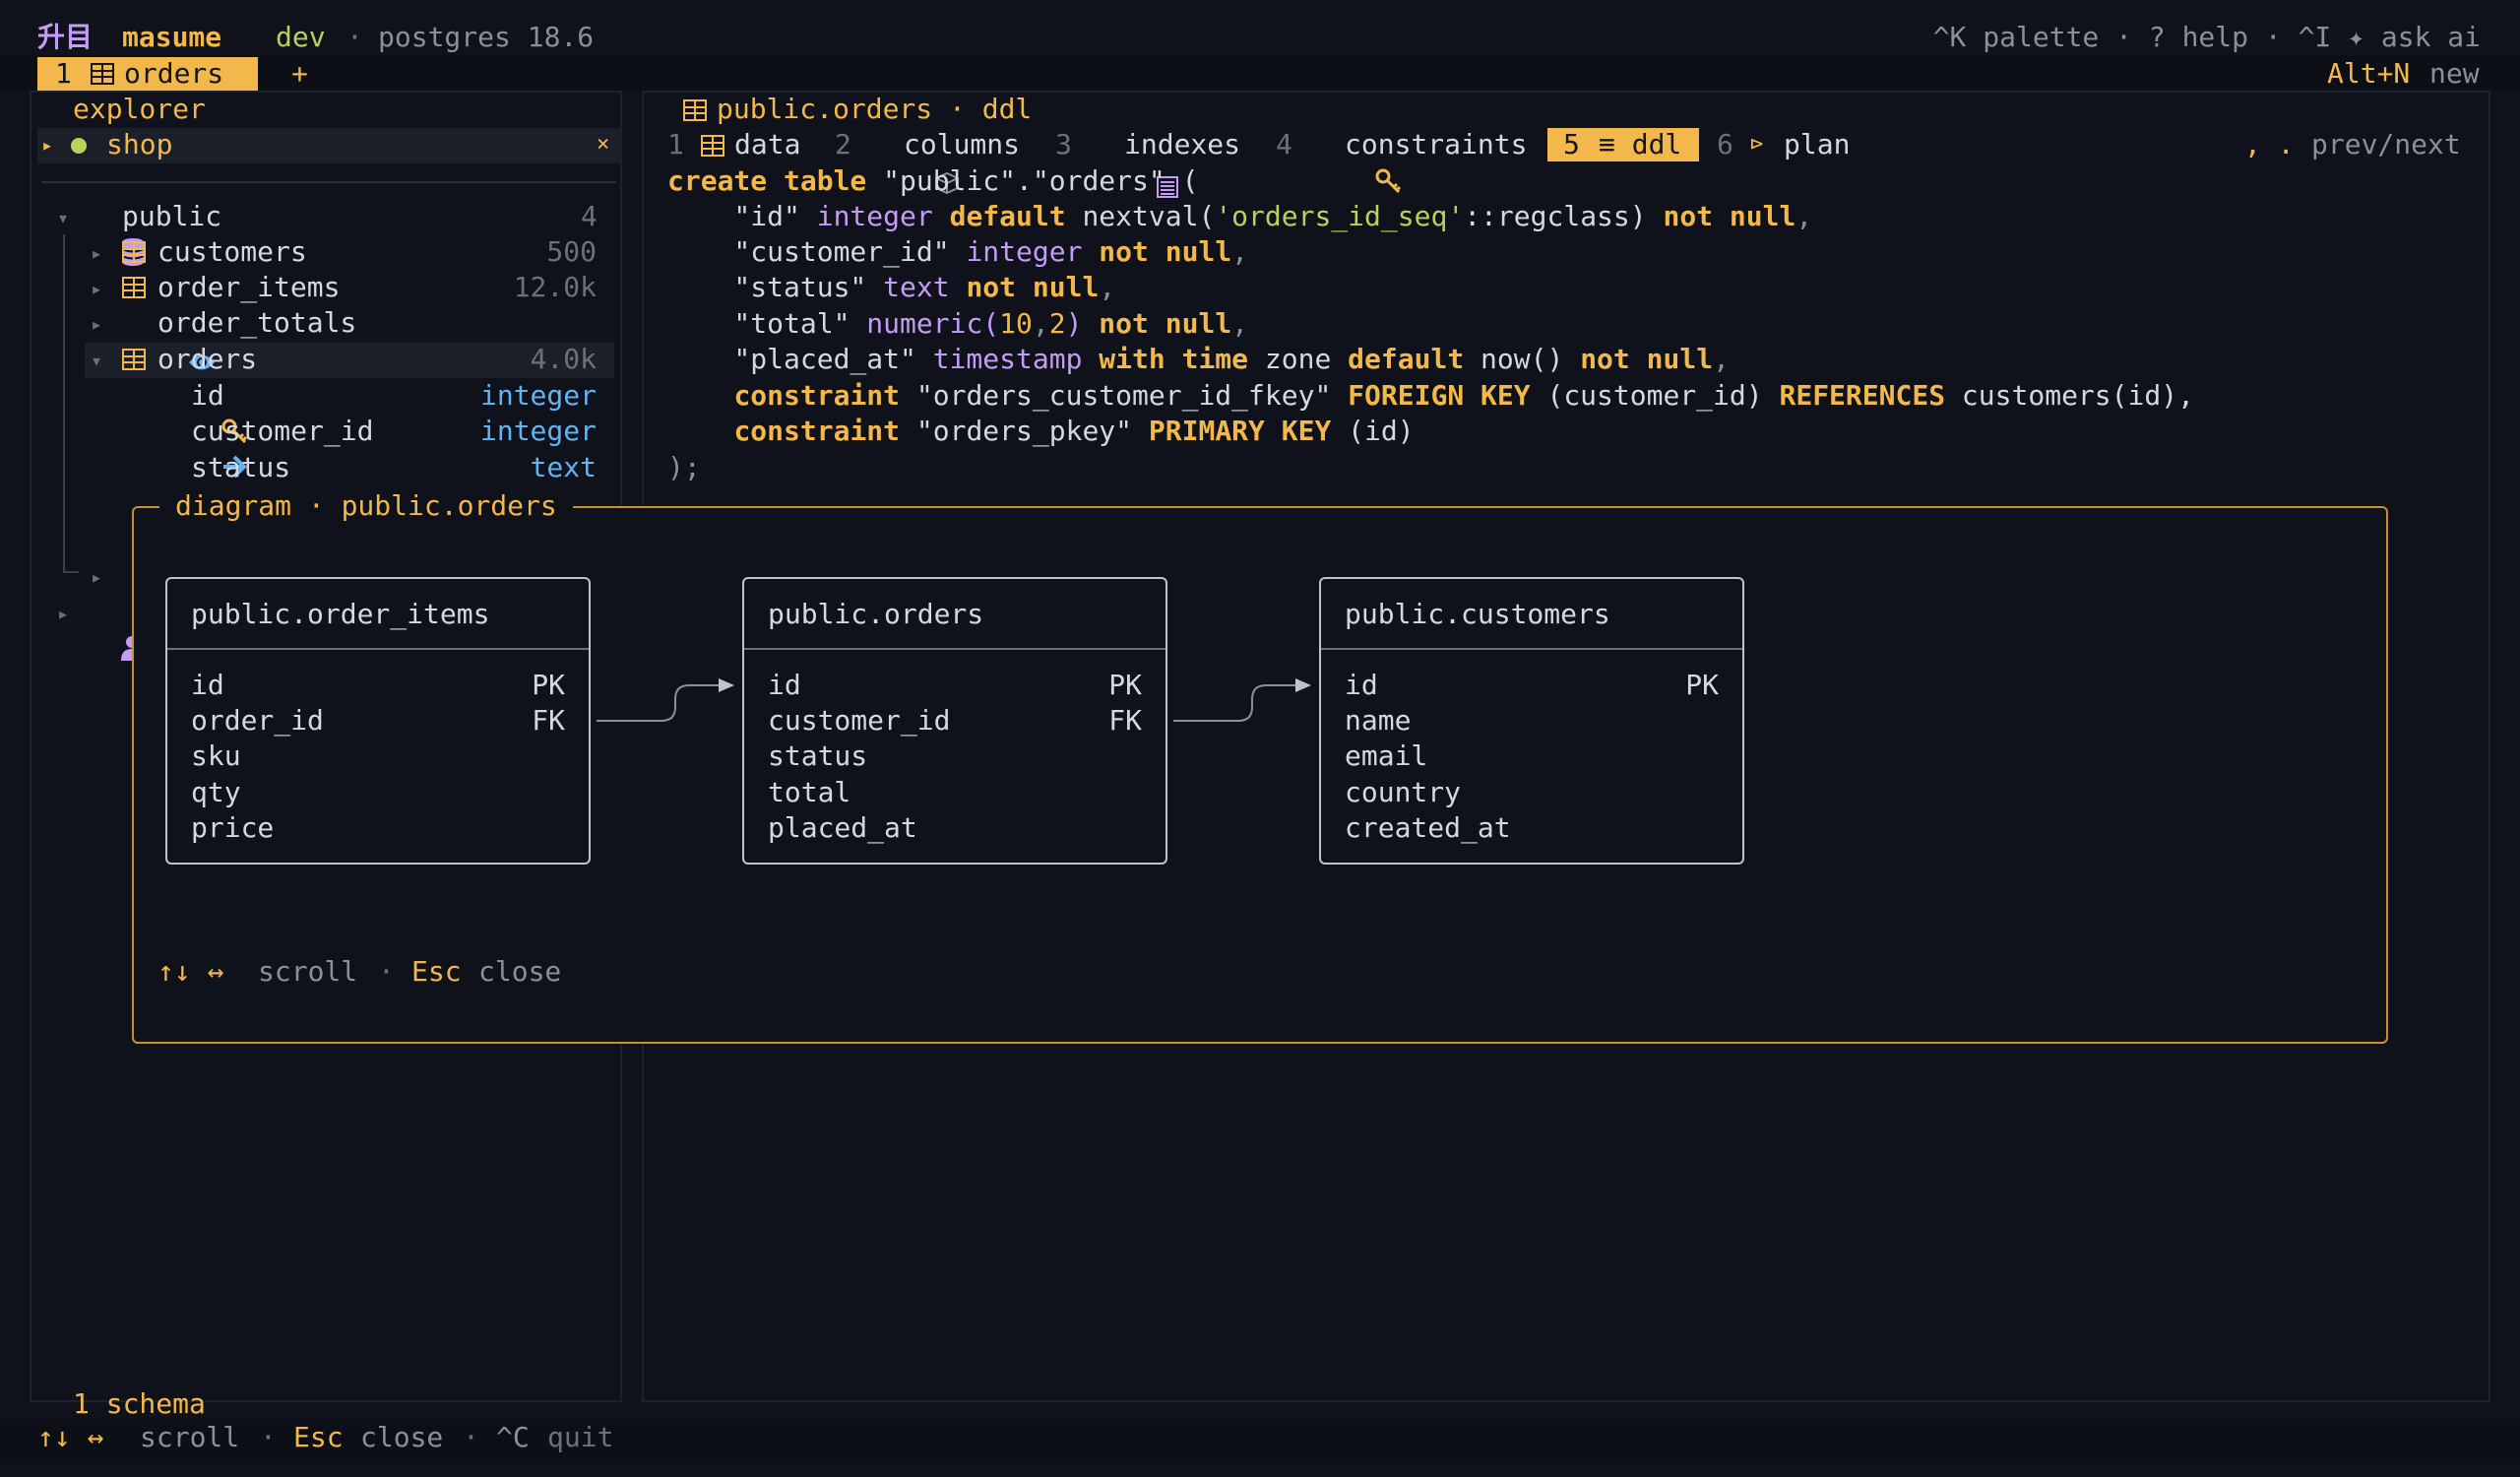 The height and width of the screenshot is (1477, 2520). What do you see at coordinates (340, 614) in the screenshot?
I see `erd-table-name: public.order_items` at bounding box center [340, 614].